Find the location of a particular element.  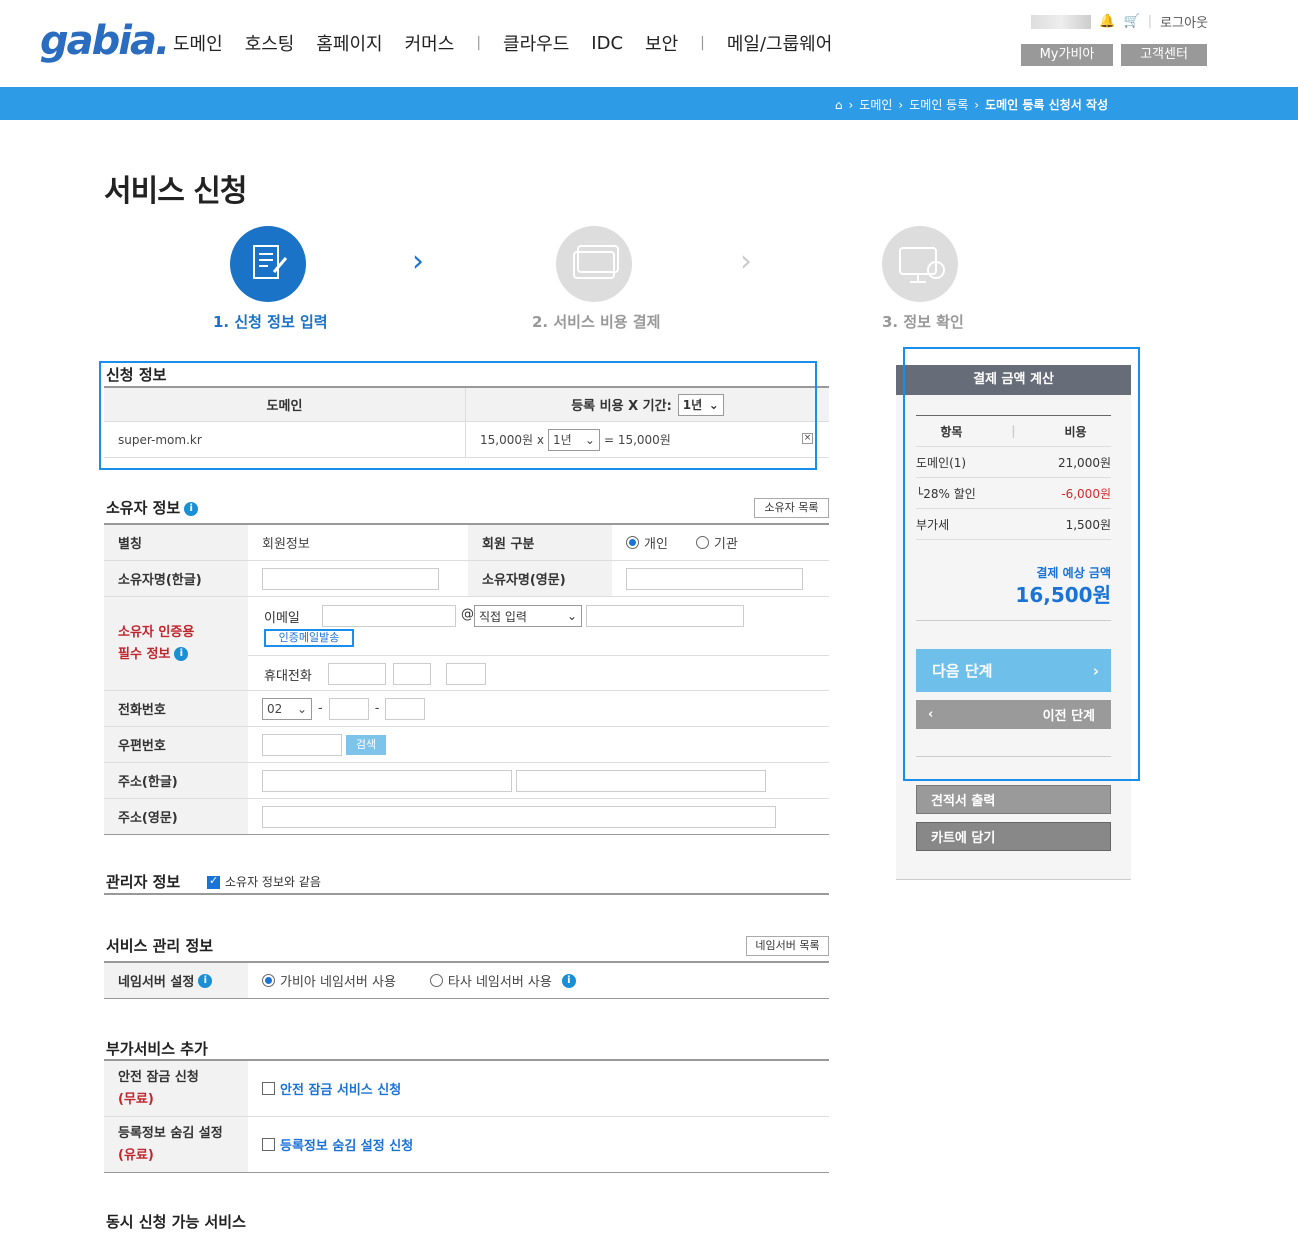

gabia-logo: gabia. is located at coordinates (105, 41).